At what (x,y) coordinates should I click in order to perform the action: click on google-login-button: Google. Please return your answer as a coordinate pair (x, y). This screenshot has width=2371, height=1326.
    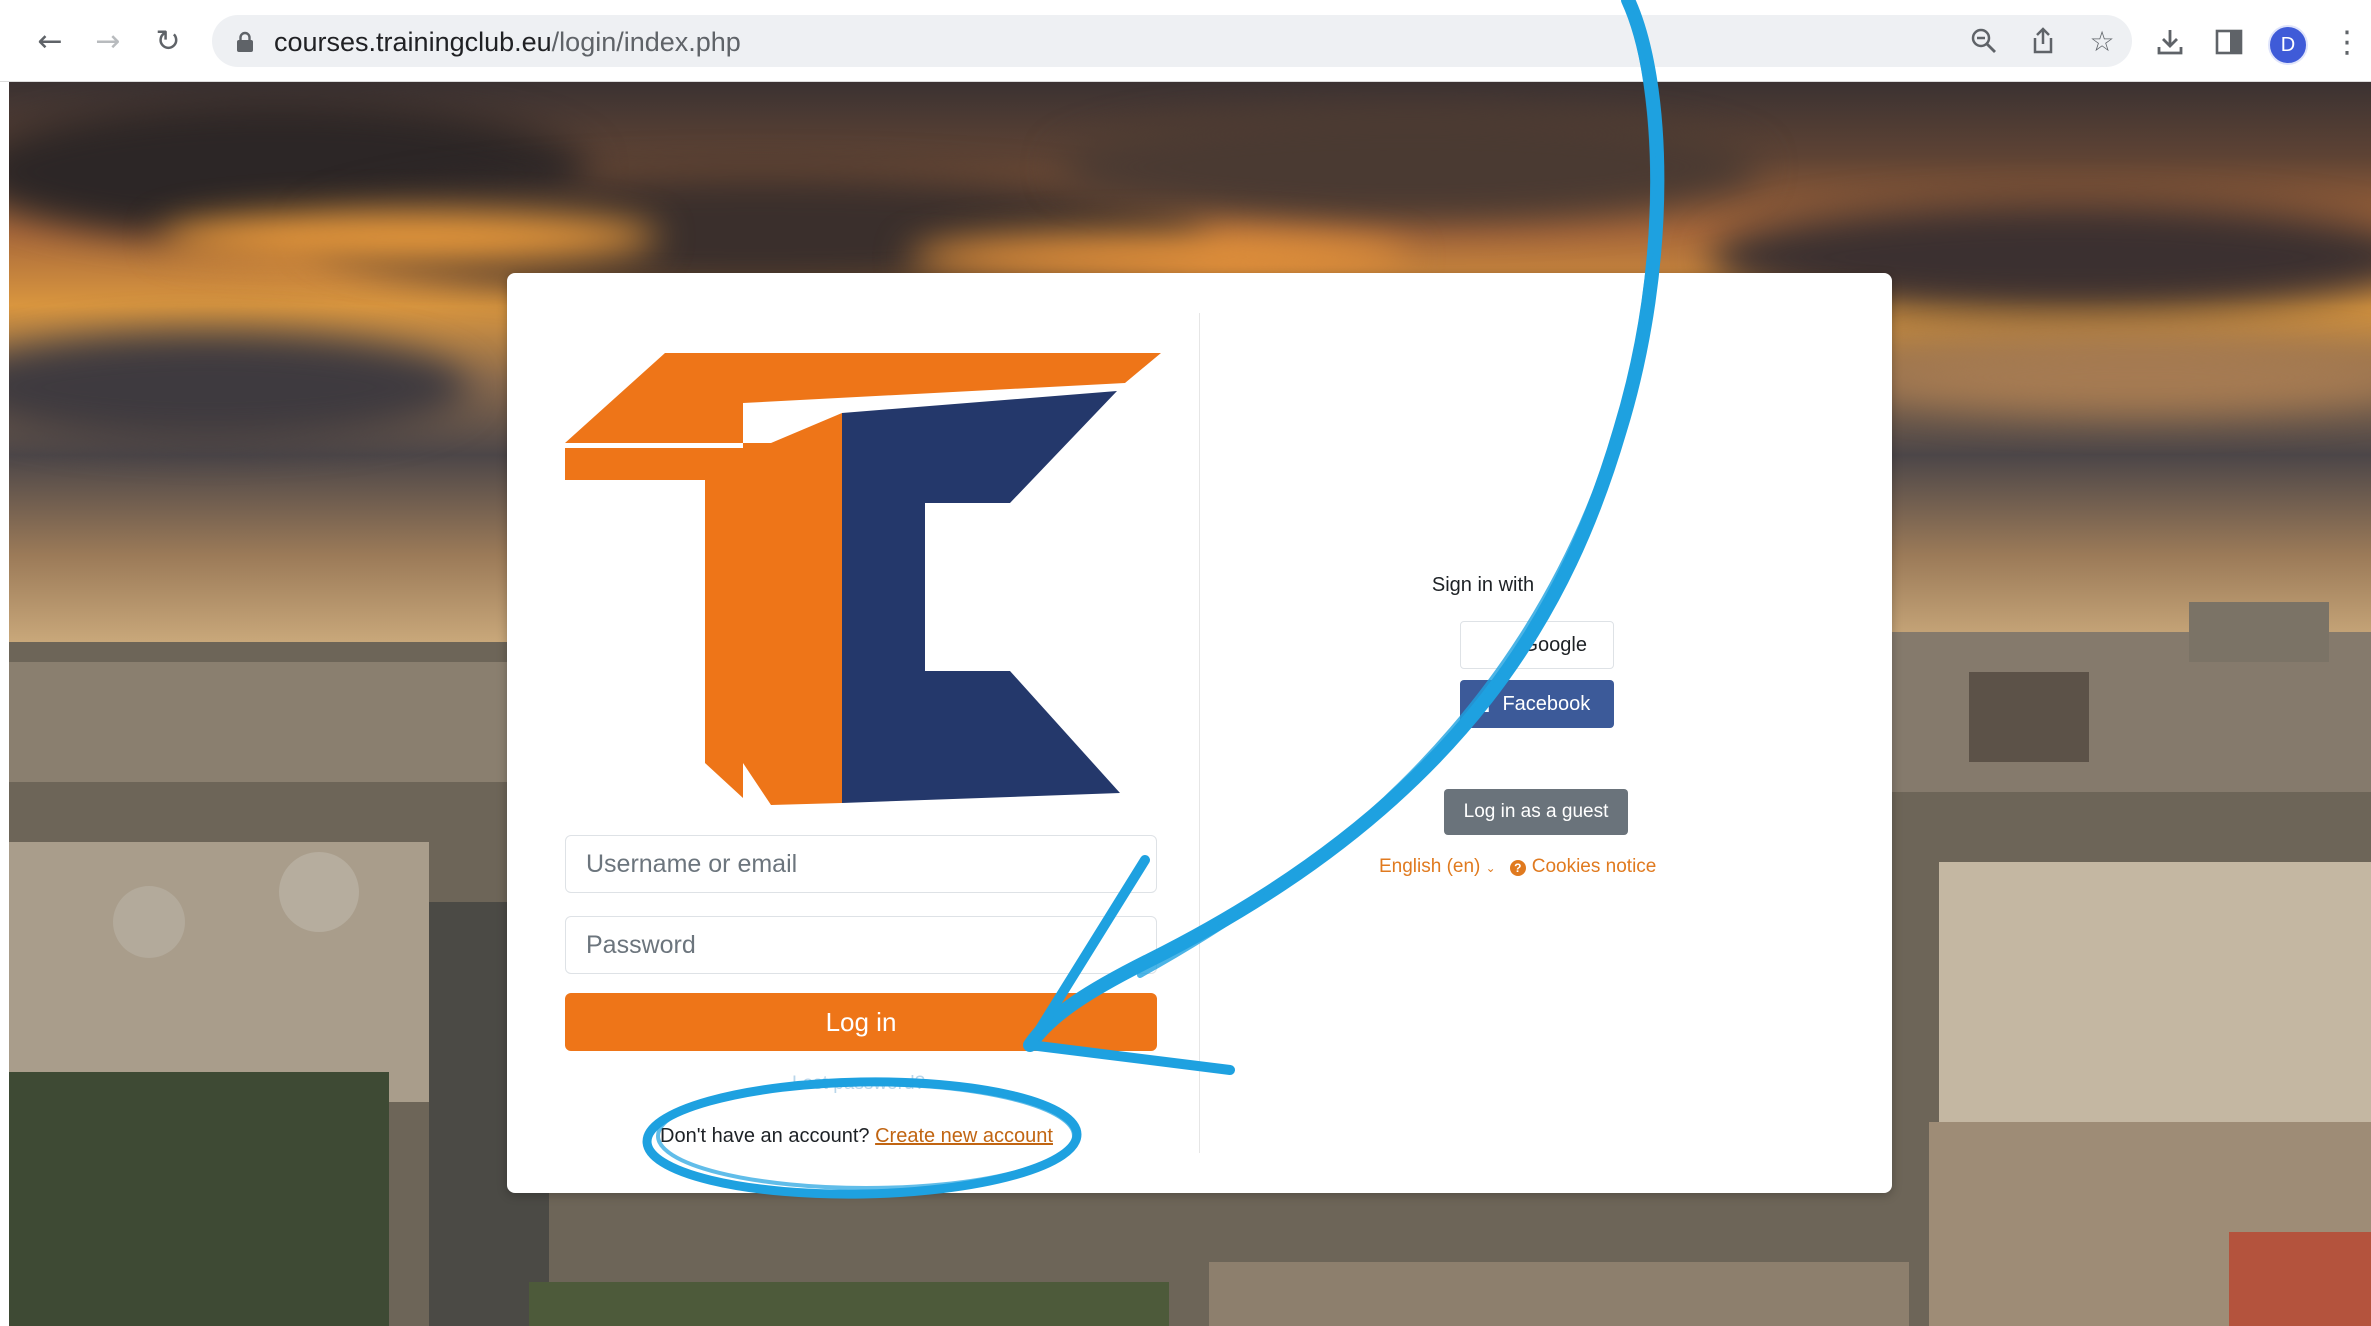
    Looking at the image, I should click on (1537, 645).